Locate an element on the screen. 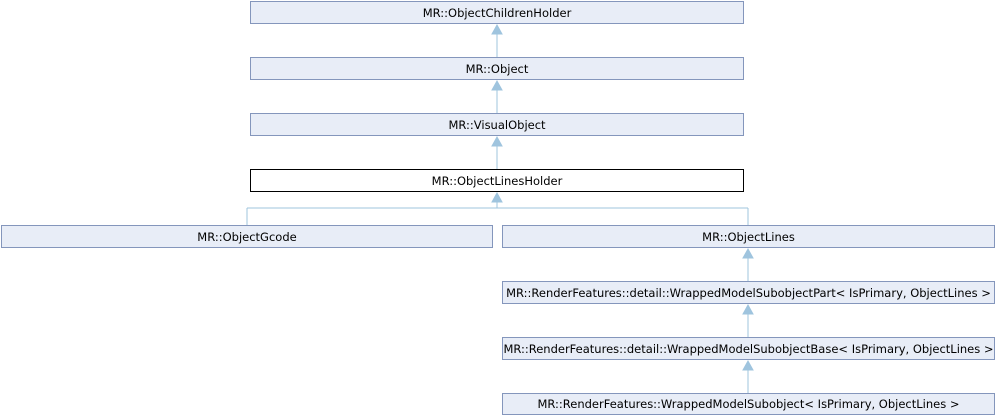 The height and width of the screenshot is (416, 996). node-visual-object: MR::VisualObject is located at coordinates (497, 124).